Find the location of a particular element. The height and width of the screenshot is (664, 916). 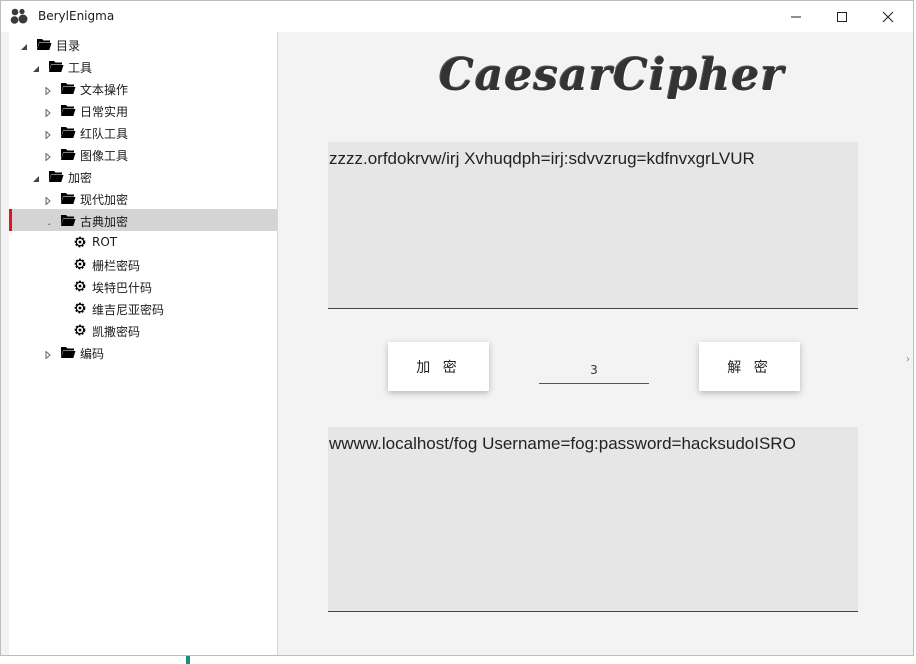

tree-item-label: 埃特巴什码 is located at coordinates (122, 288).